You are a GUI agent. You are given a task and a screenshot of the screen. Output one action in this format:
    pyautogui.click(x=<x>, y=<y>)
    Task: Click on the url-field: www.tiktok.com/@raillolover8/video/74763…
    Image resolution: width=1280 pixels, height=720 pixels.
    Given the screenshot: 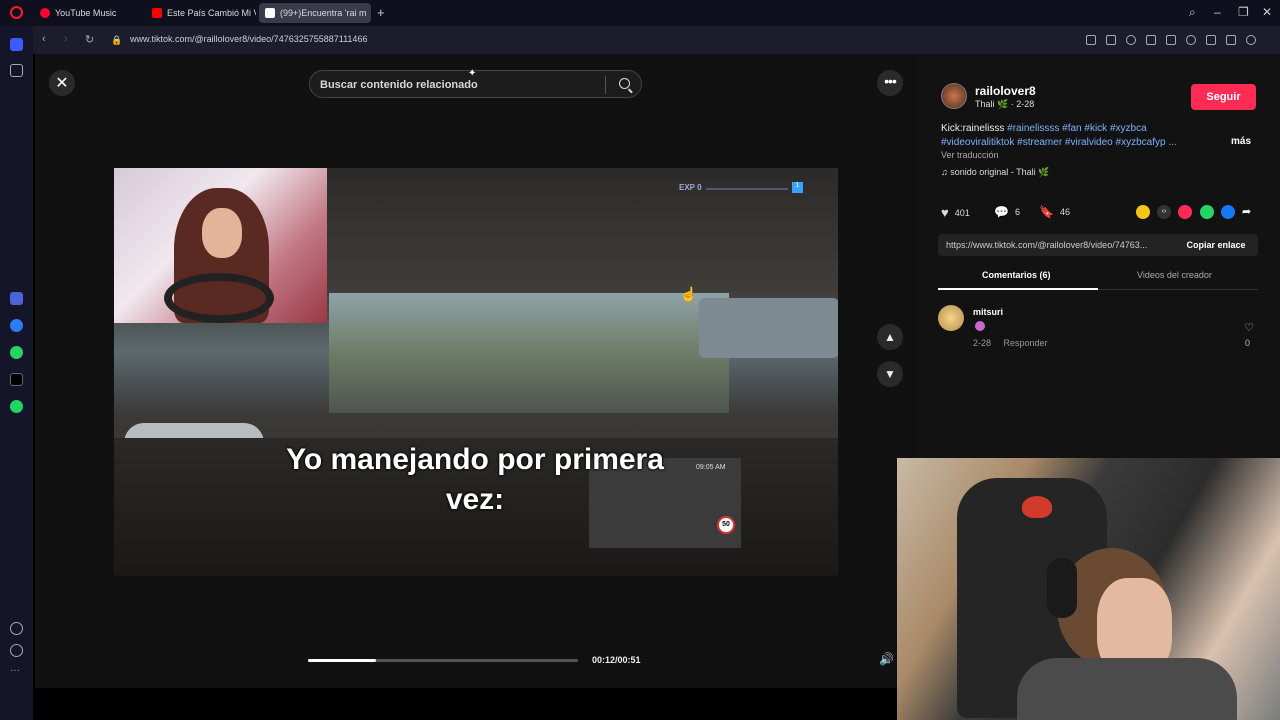 What is the action you would take?
    pyautogui.click(x=248, y=39)
    